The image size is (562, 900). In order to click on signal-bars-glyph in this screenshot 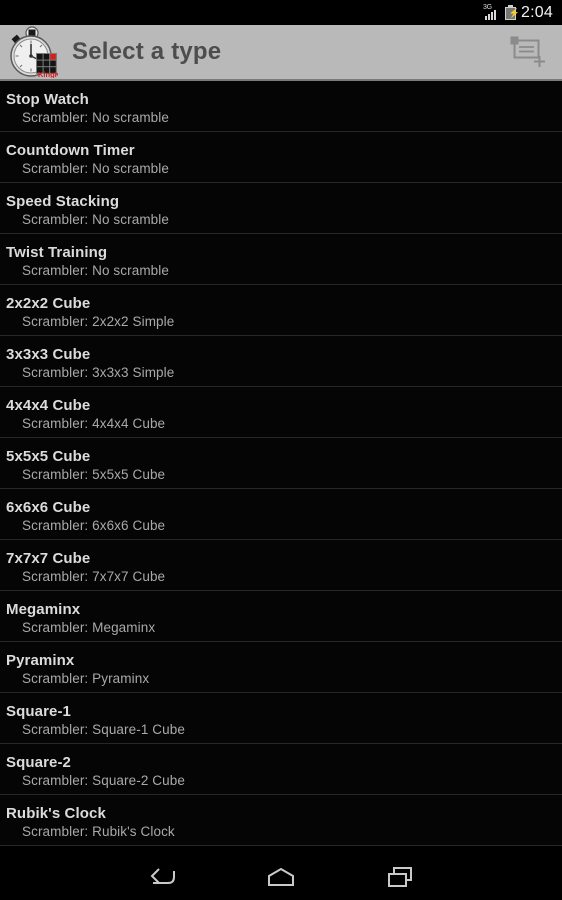, I will do `click(491, 15)`.